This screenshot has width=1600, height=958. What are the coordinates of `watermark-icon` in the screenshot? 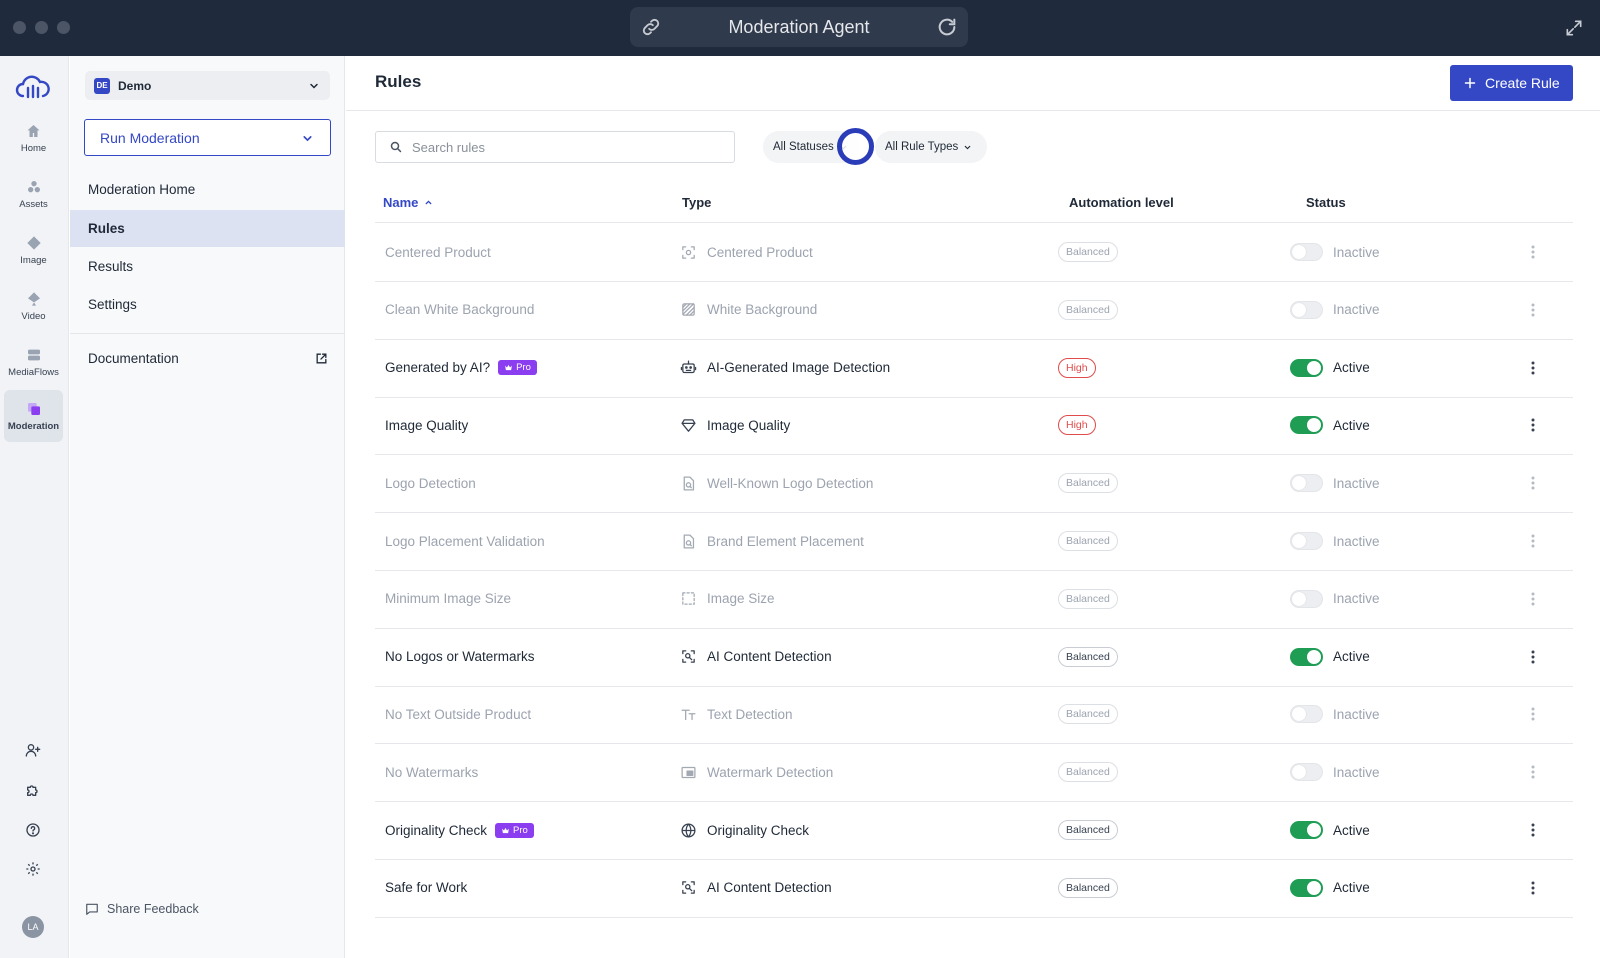 It's located at (688, 772).